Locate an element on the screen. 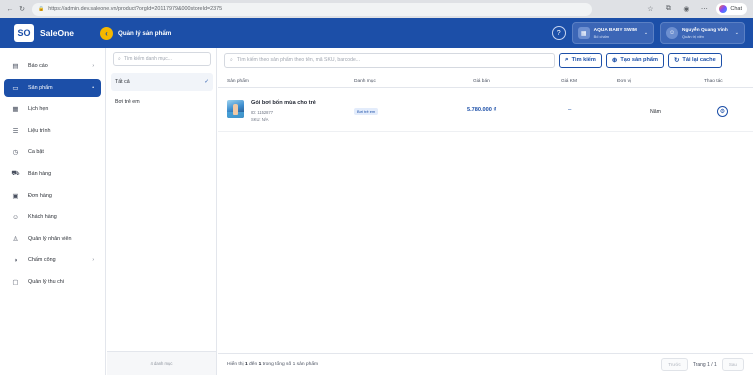 This screenshot has height=375, width=753. category-badge: Bơi trẻ em is located at coordinates (366, 111).